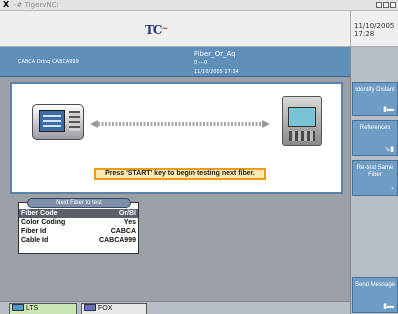 The image size is (398, 314). I want to click on references-button: References ↘▮, so click(375, 138).